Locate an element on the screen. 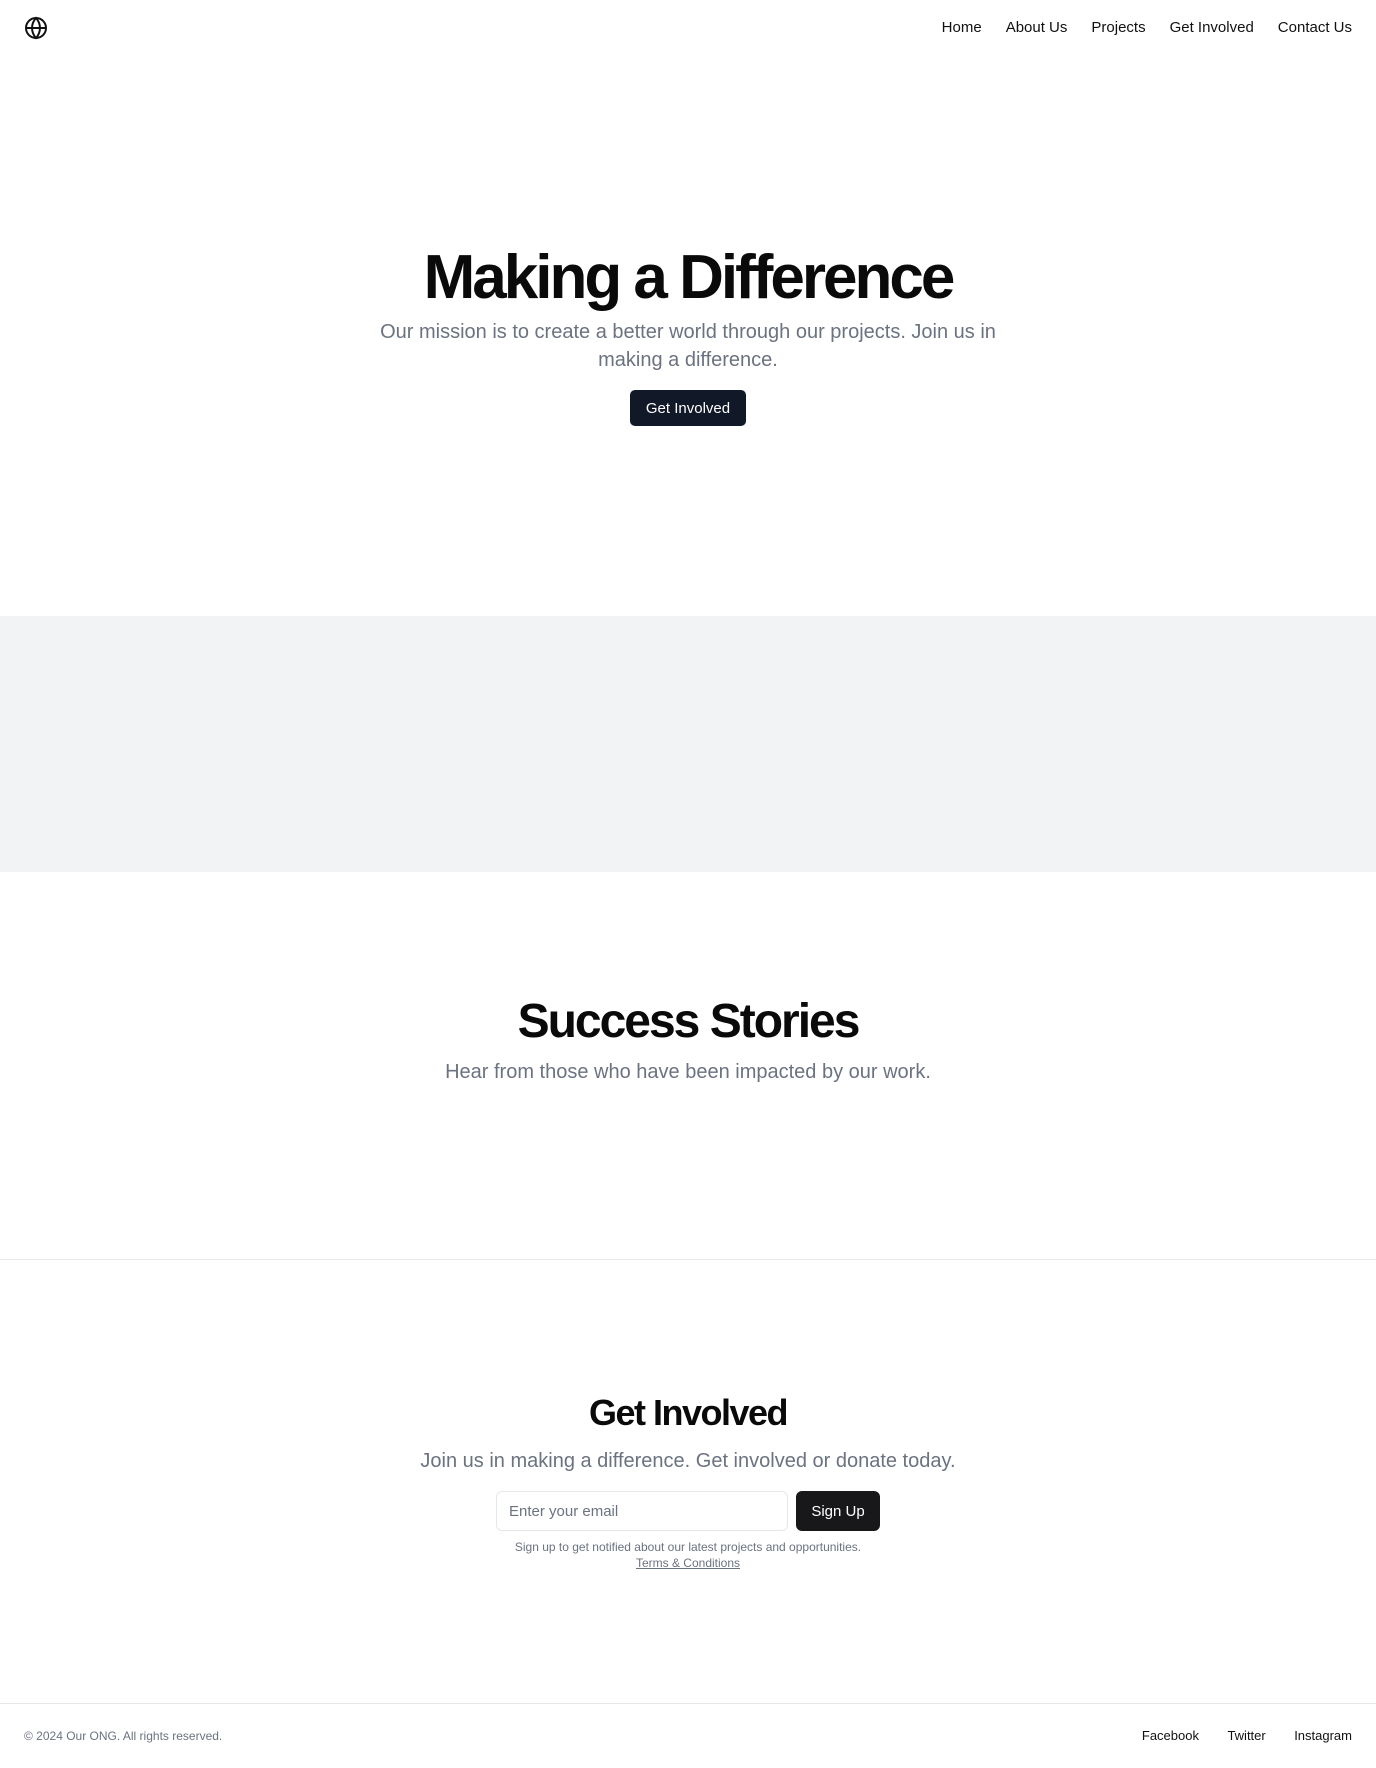 This screenshot has height=1768, width=1376. nav-about-us: About Us is located at coordinates (1037, 28).